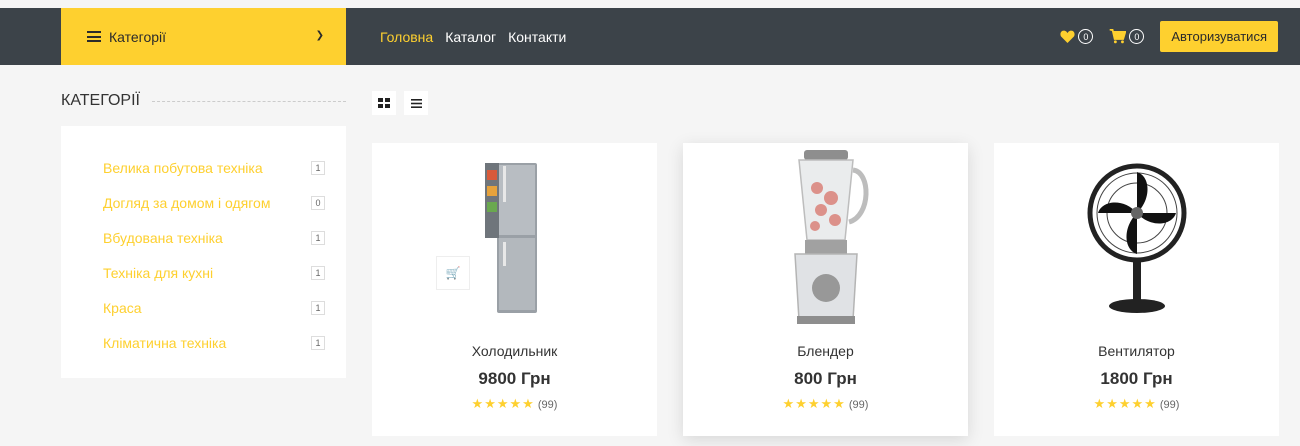  What do you see at coordinates (122, 307) in the screenshot?
I see `category-name: Краса` at bounding box center [122, 307].